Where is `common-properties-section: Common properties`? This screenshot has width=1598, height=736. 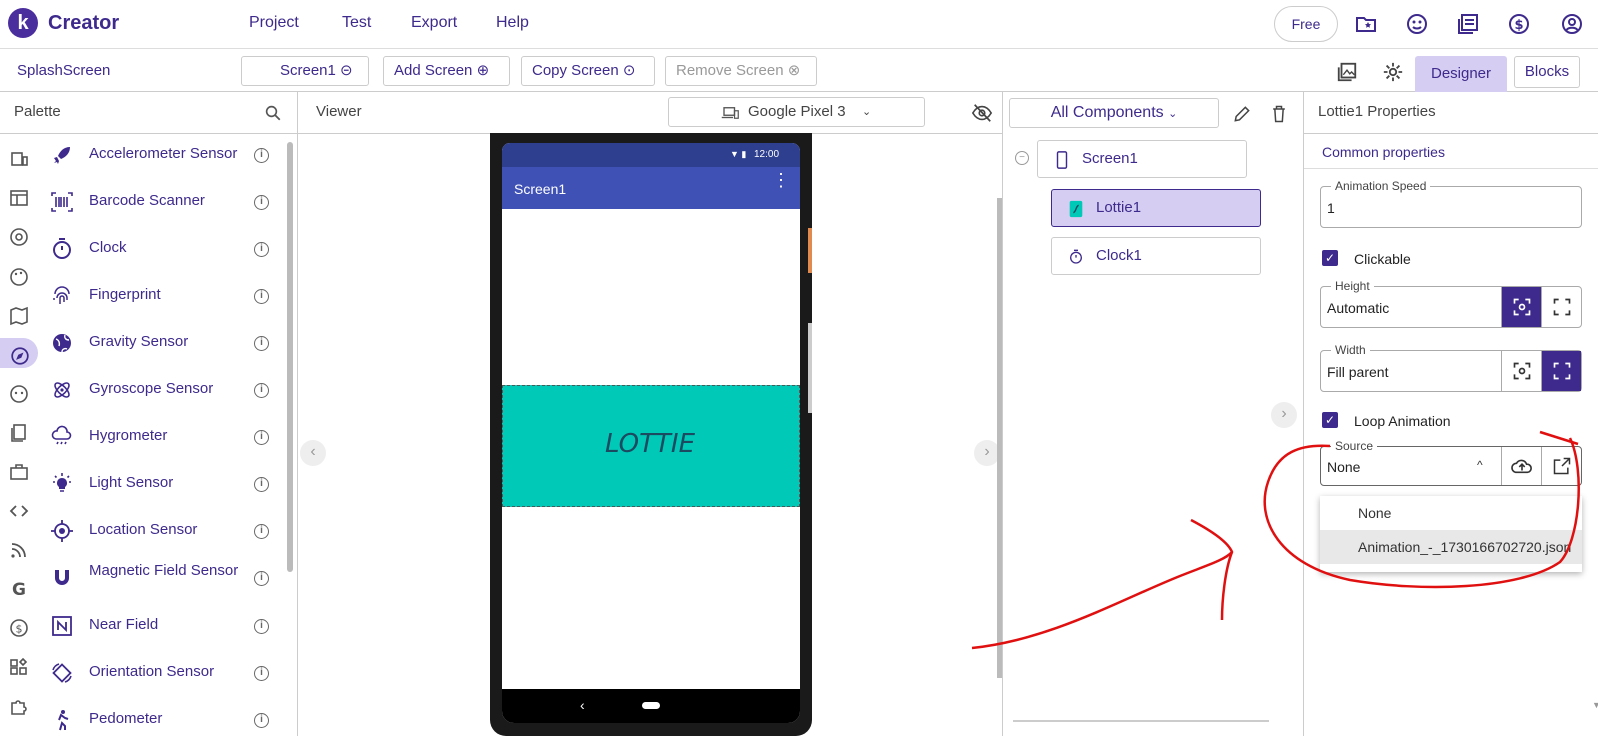 common-properties-section: Common properties is located at coordinates (1383, 152).